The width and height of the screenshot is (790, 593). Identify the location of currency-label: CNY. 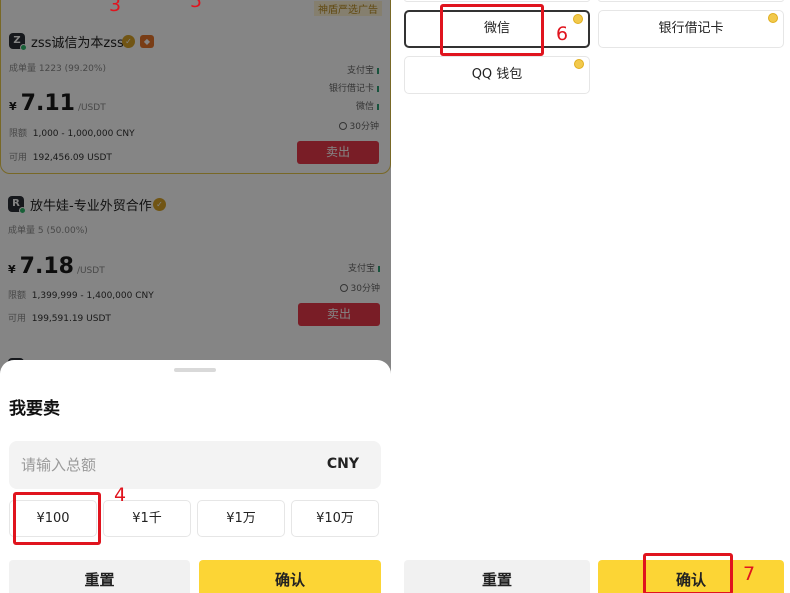
(342, 464).